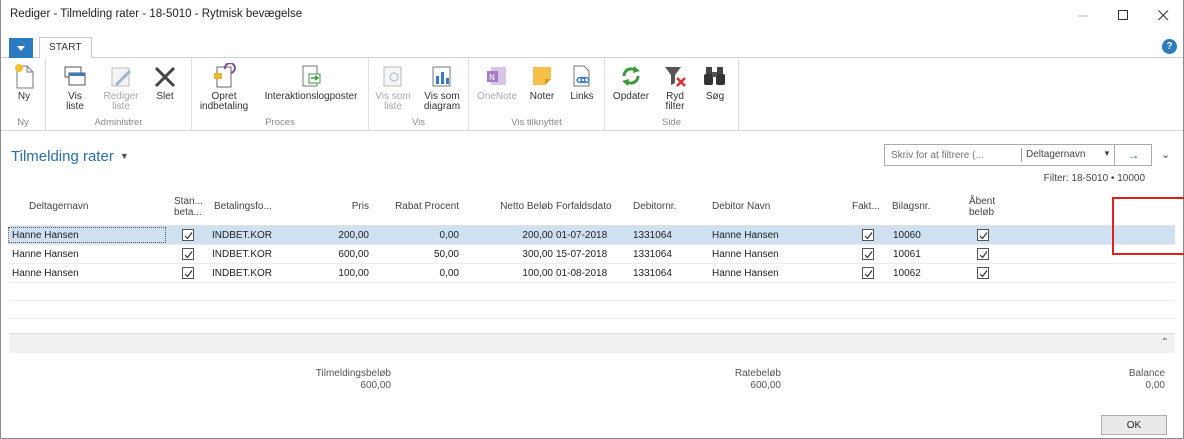 This screenshot has width=1184, height=439. I want to click on chevron-down-icon: ⌄, so click(1165, 154).